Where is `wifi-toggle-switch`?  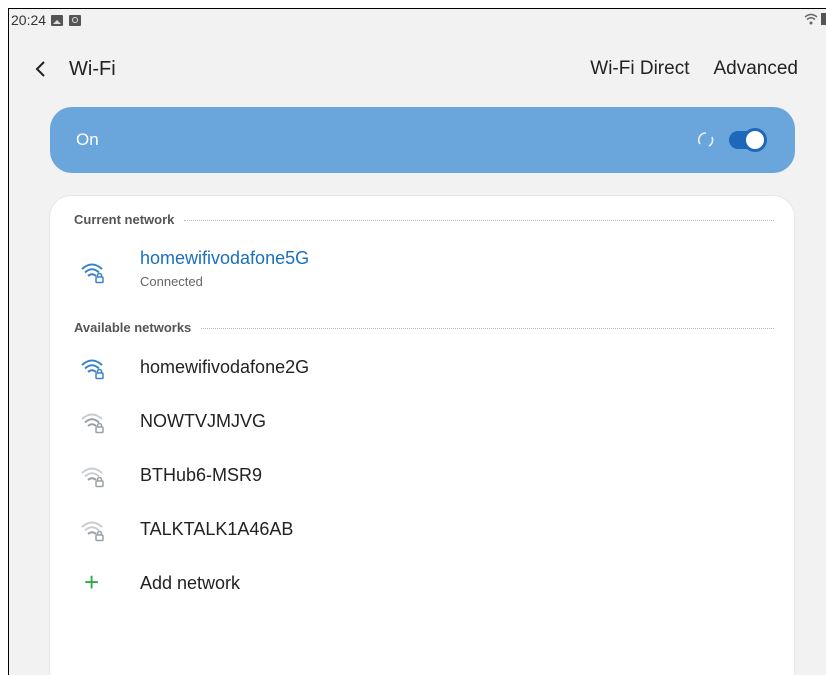 wifi-toggle-switch is located at coordinates (748, 140).